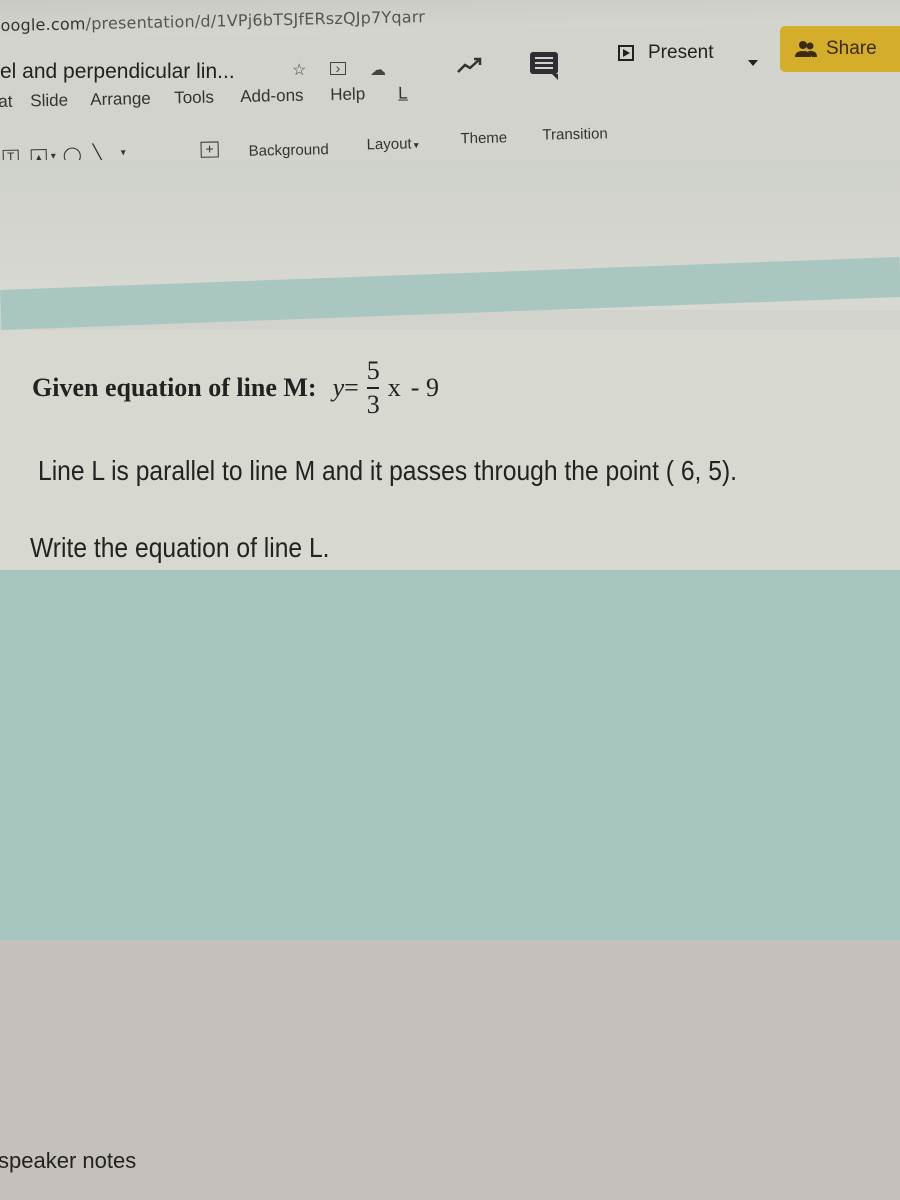 The height and width of the screenshot is (1200, 900). What do you see at coordinates (626, 53) in the screenshot?
I see `present-icon` at bounding box center [626, 53].